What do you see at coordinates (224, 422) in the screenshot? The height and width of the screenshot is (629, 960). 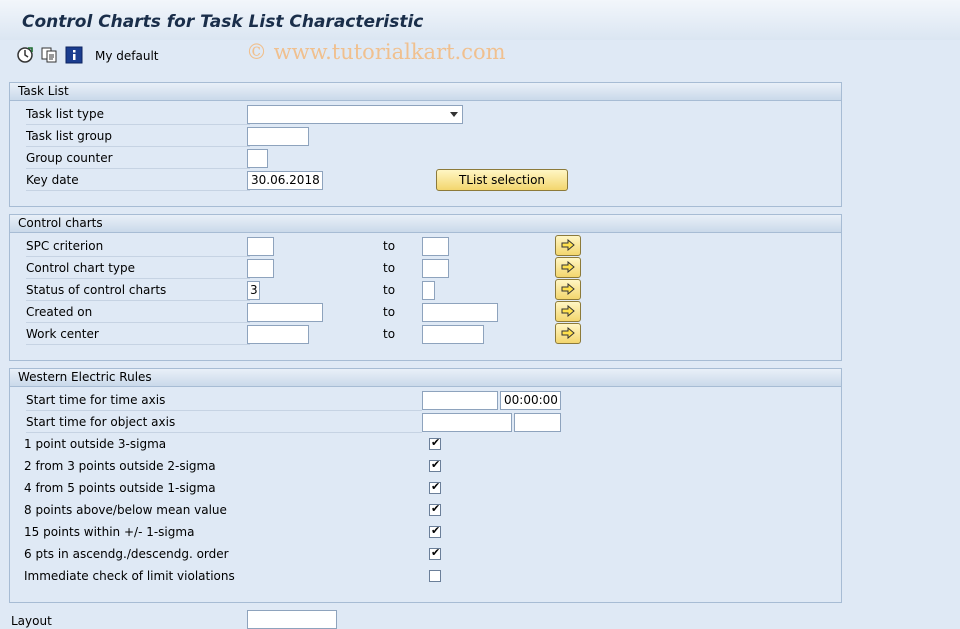 I see `start-object-axis-label: Start time for object axis` at bounding box center [224, 422].